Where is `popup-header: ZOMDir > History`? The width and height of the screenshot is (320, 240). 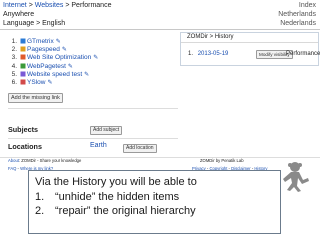 popup-header: ZOMDir > History is located at coordinates (249, 38).